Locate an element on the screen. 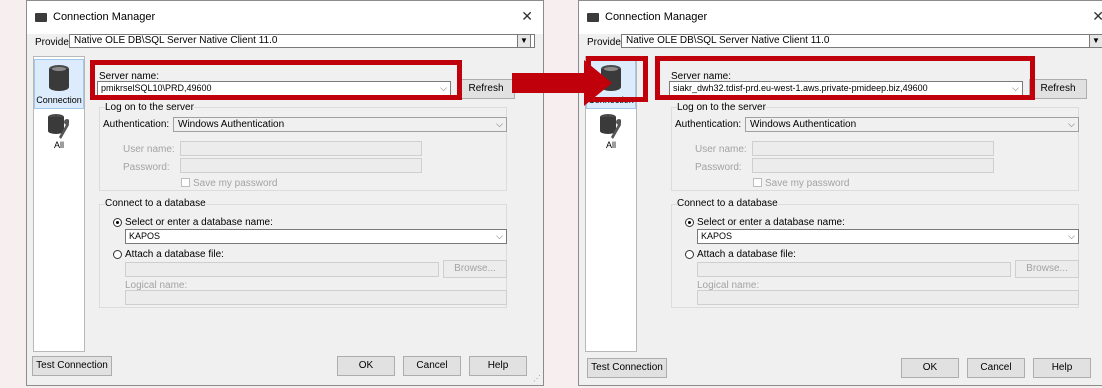 This screenshot has height=388, width=1102. nav-label-connection: Connection is located at coordinates (59, 100).